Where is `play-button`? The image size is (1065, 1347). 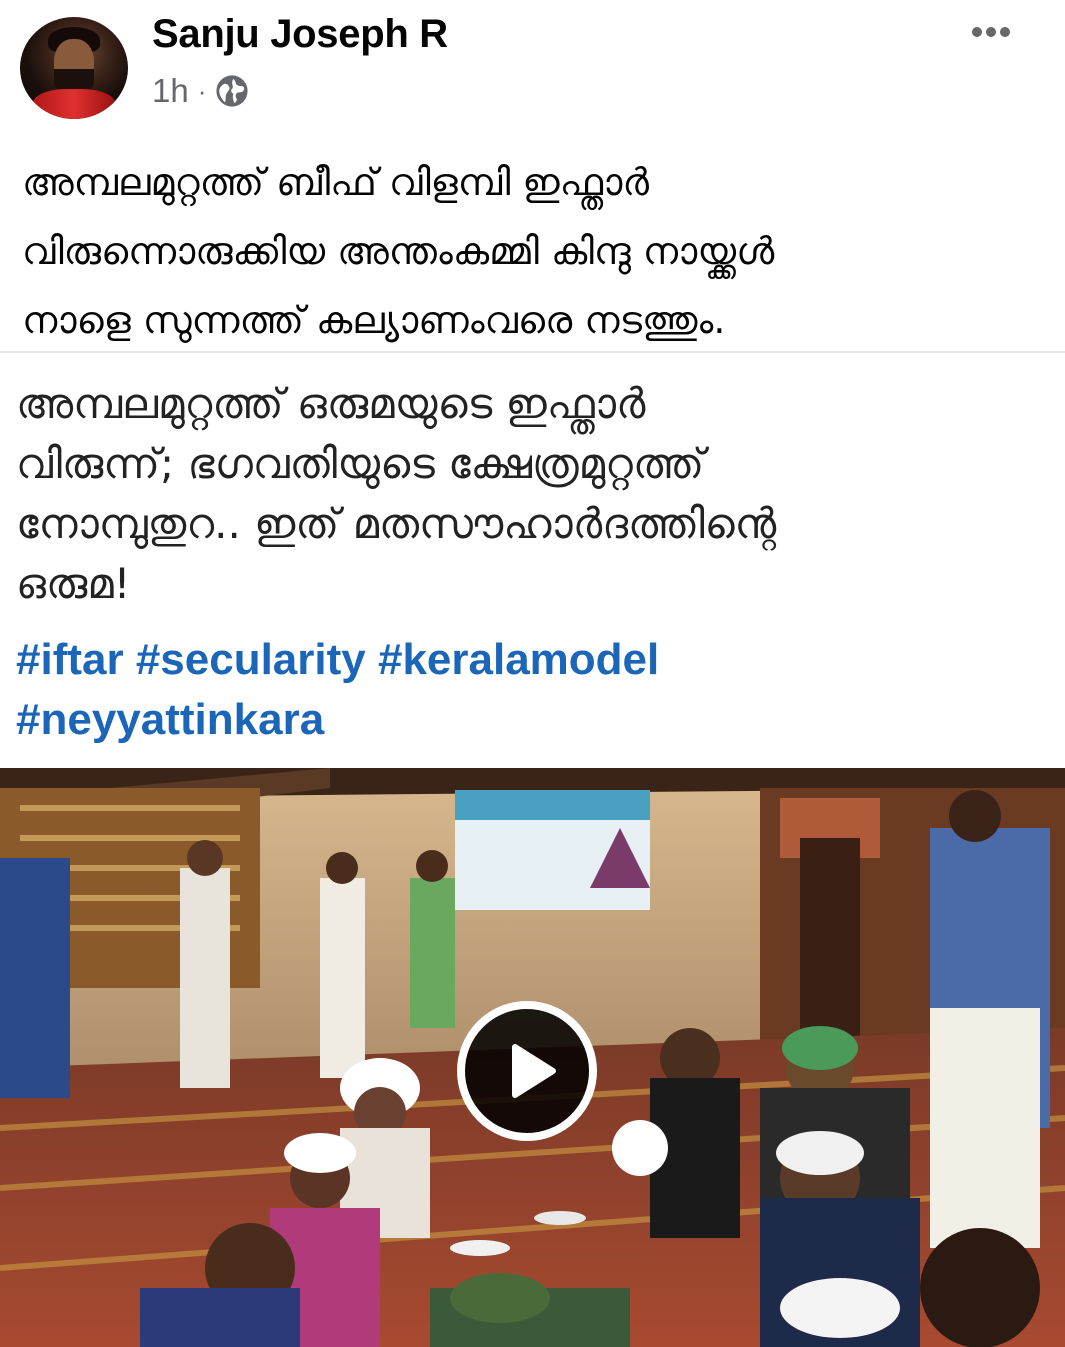 play-button is located at coordinates (527, 1071).